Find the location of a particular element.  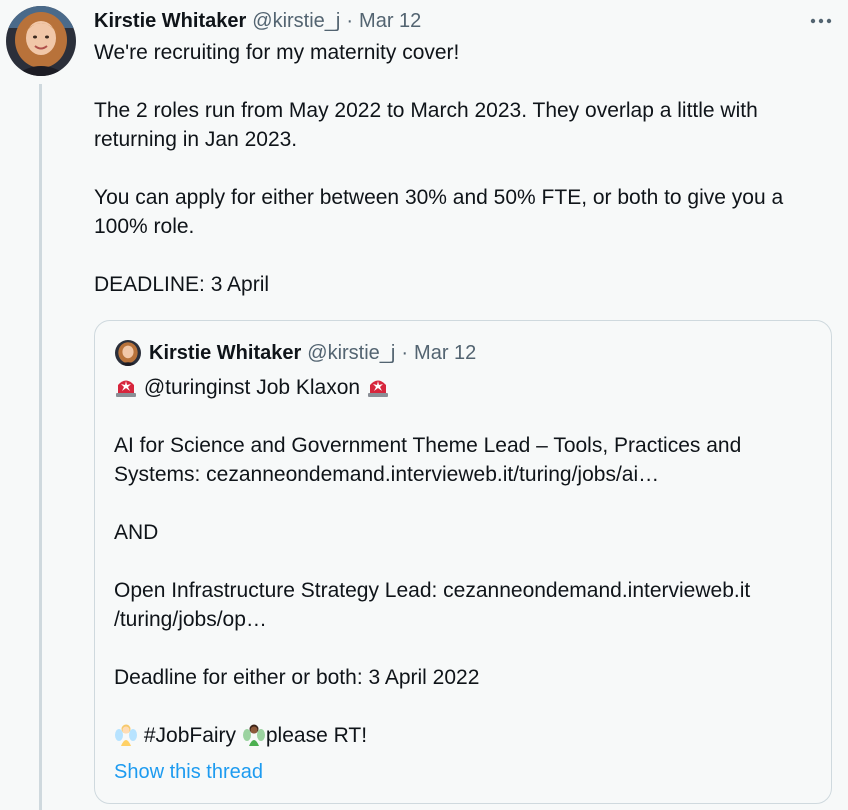

quoted-header: Kirstie Whitaker @kirstie_j · Mar 12 is located at coordinates (312, 353).